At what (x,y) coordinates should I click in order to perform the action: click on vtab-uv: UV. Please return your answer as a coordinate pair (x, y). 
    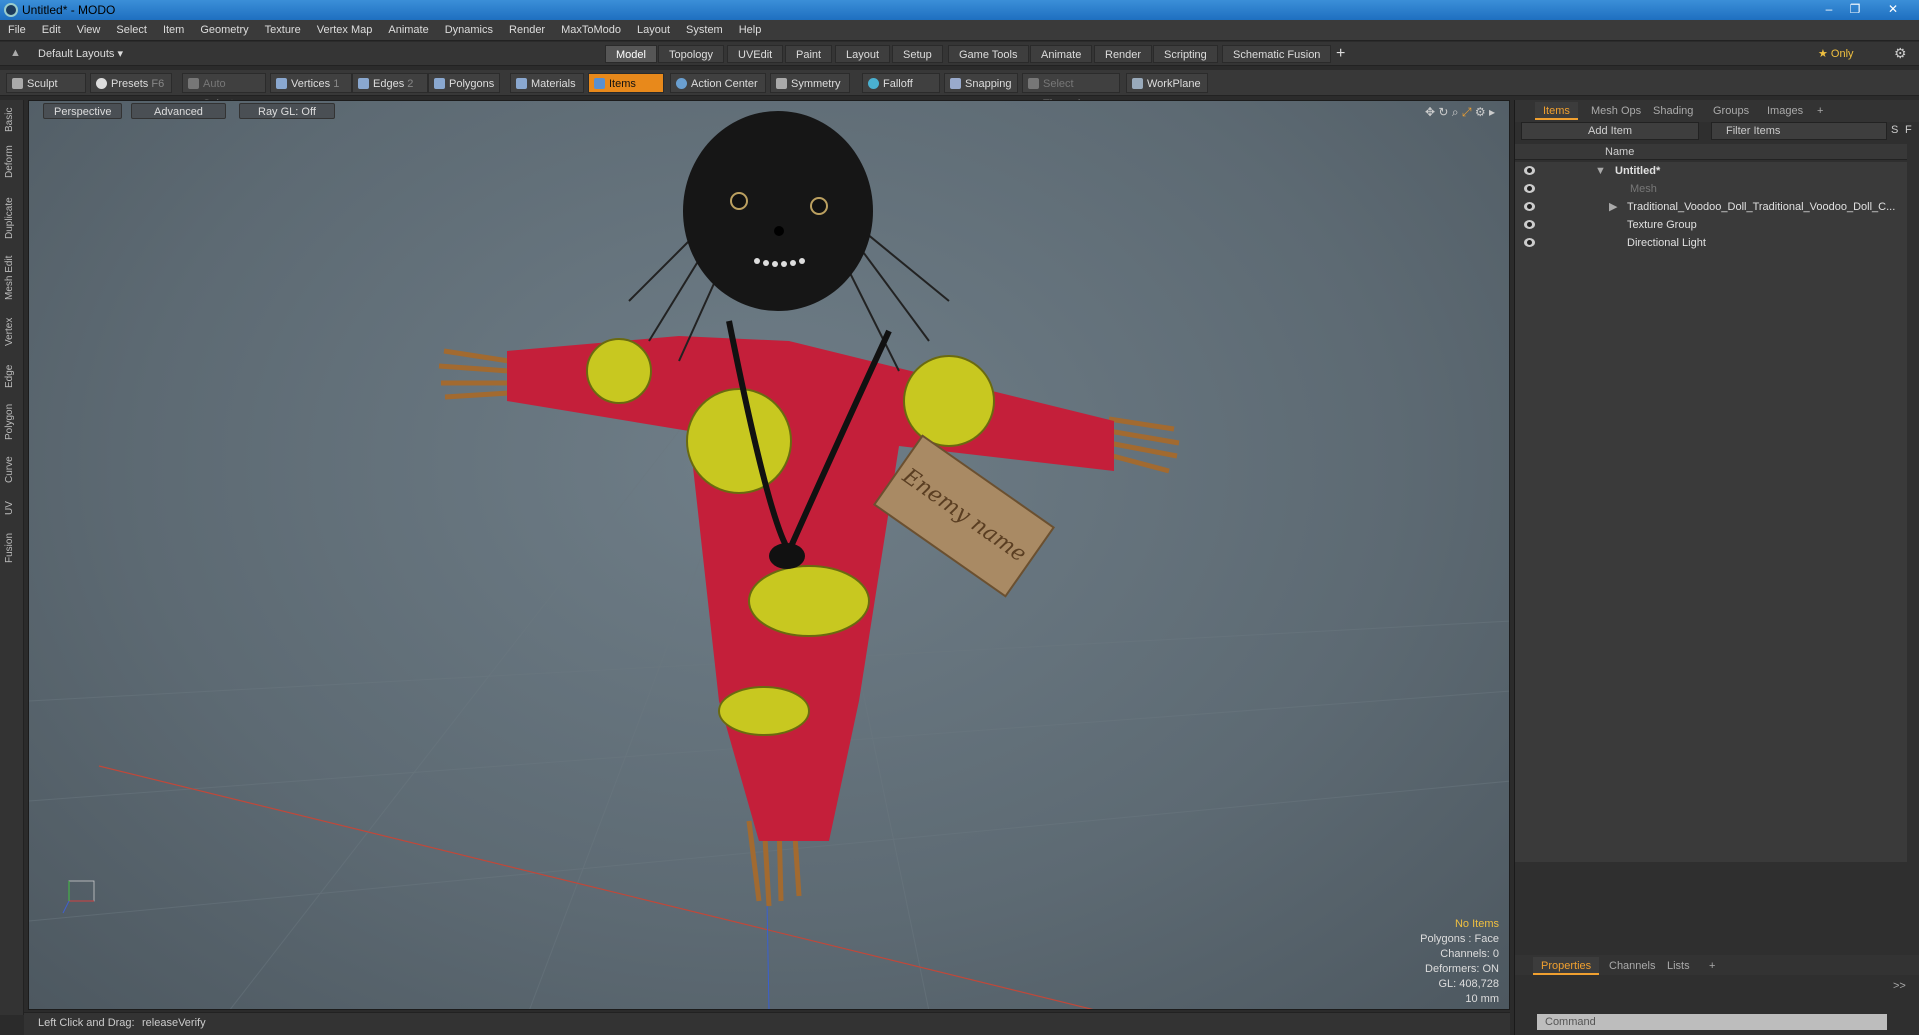
    Looking at the image, I should click on (12, 508).